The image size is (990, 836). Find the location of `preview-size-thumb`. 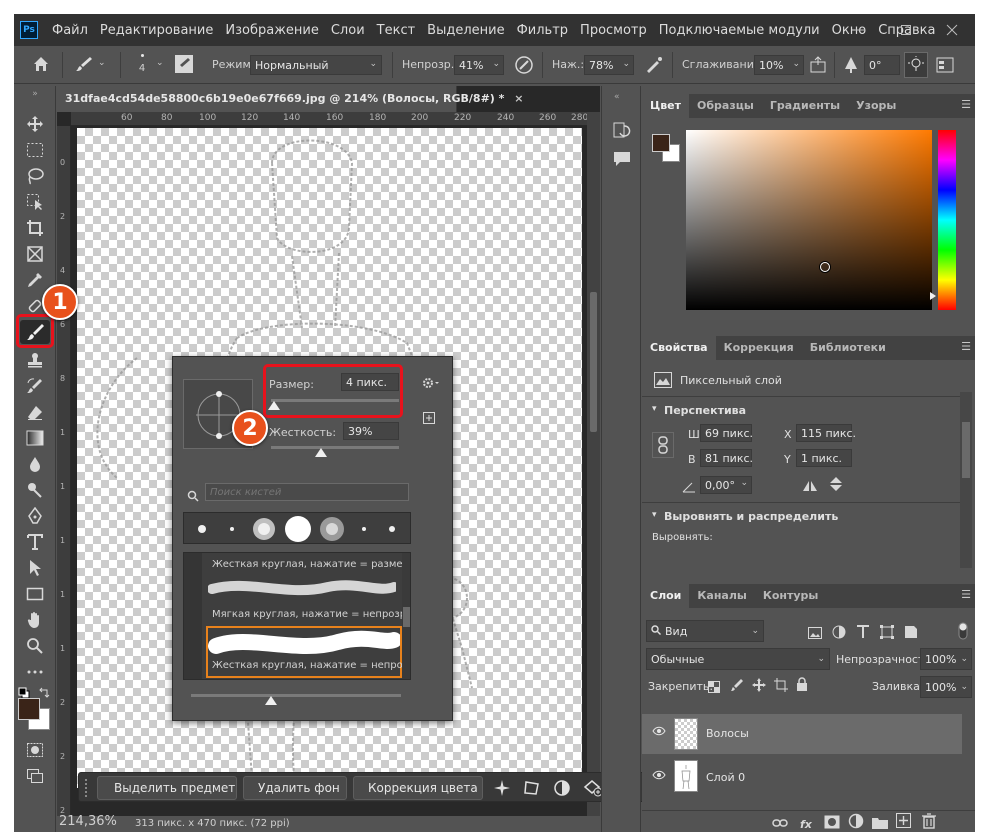

preview-size-thumb is located at coordinates (271, 700).